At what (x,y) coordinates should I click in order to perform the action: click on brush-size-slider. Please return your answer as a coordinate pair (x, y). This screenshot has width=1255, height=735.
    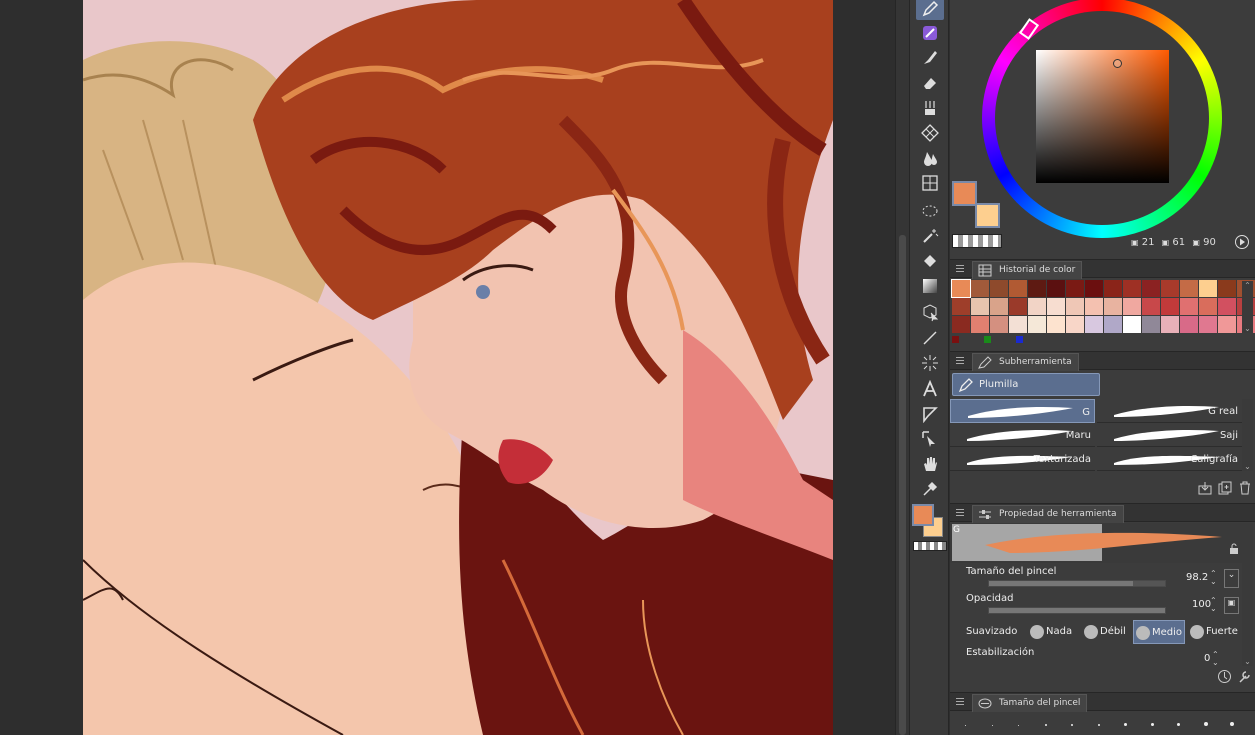
    Looking at the image, I should click on (1077, 583).